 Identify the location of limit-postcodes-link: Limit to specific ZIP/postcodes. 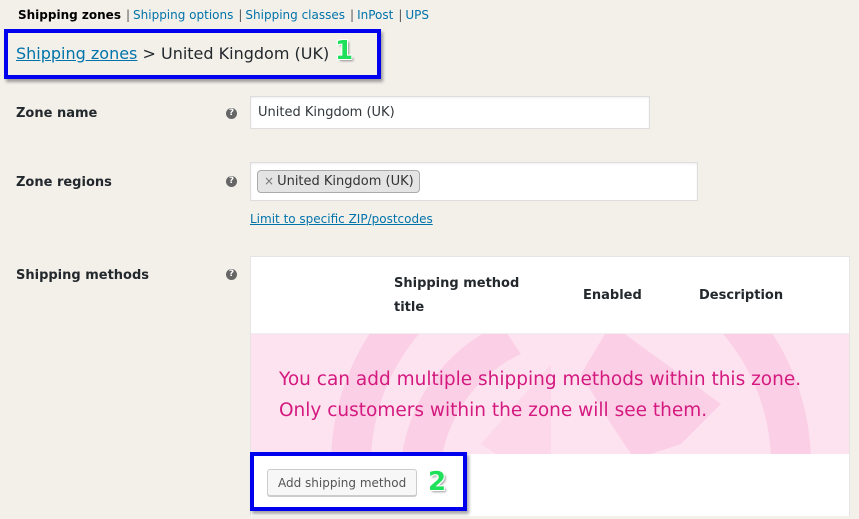
(341, 219).